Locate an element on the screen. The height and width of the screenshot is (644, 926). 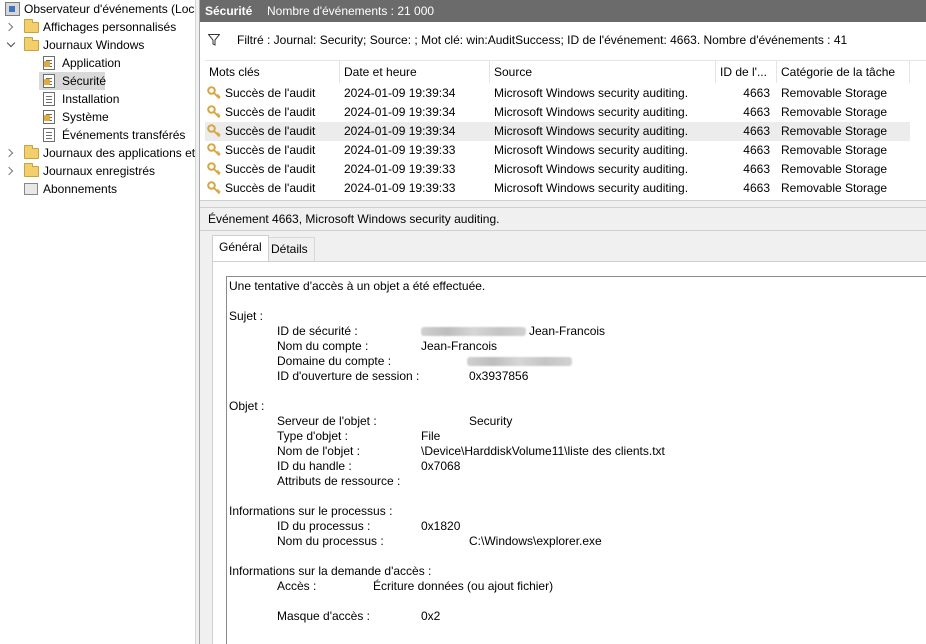
tree-item-subscriptions: Abonnements is located at coordinates (97, 189).